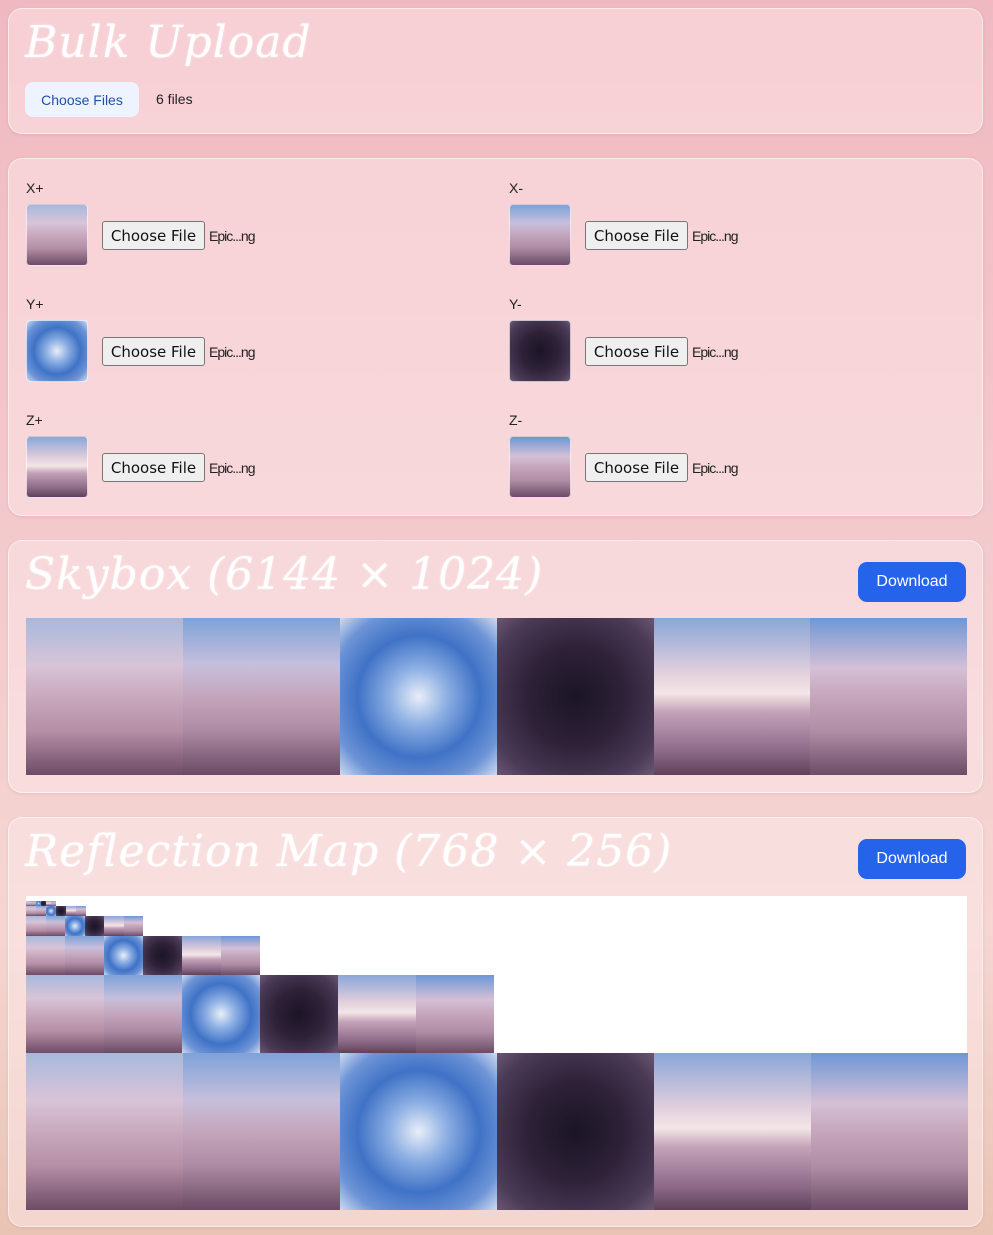 The image size is (993, 1235). I want to click on face-label-z-minus: Z-, so click(516, 420).